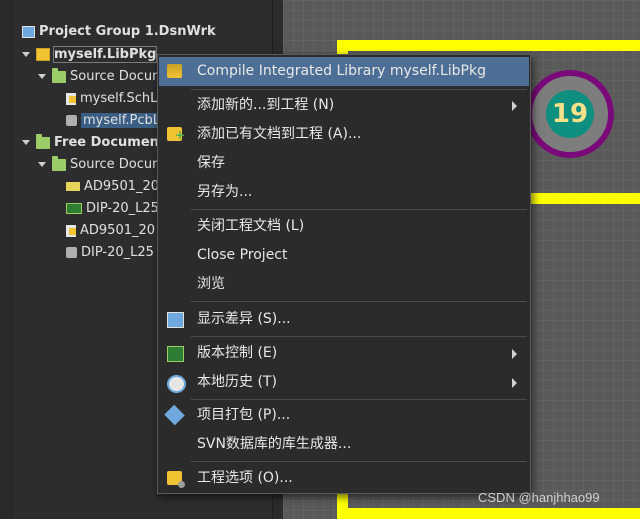 Image resolution: width=640 pixels, height=519 pixels. What do you see at coordinates (251, 226) in the screenshot?
I see `menu-label: 关闭工程文档 (L)` at bounding box center [251, 226].